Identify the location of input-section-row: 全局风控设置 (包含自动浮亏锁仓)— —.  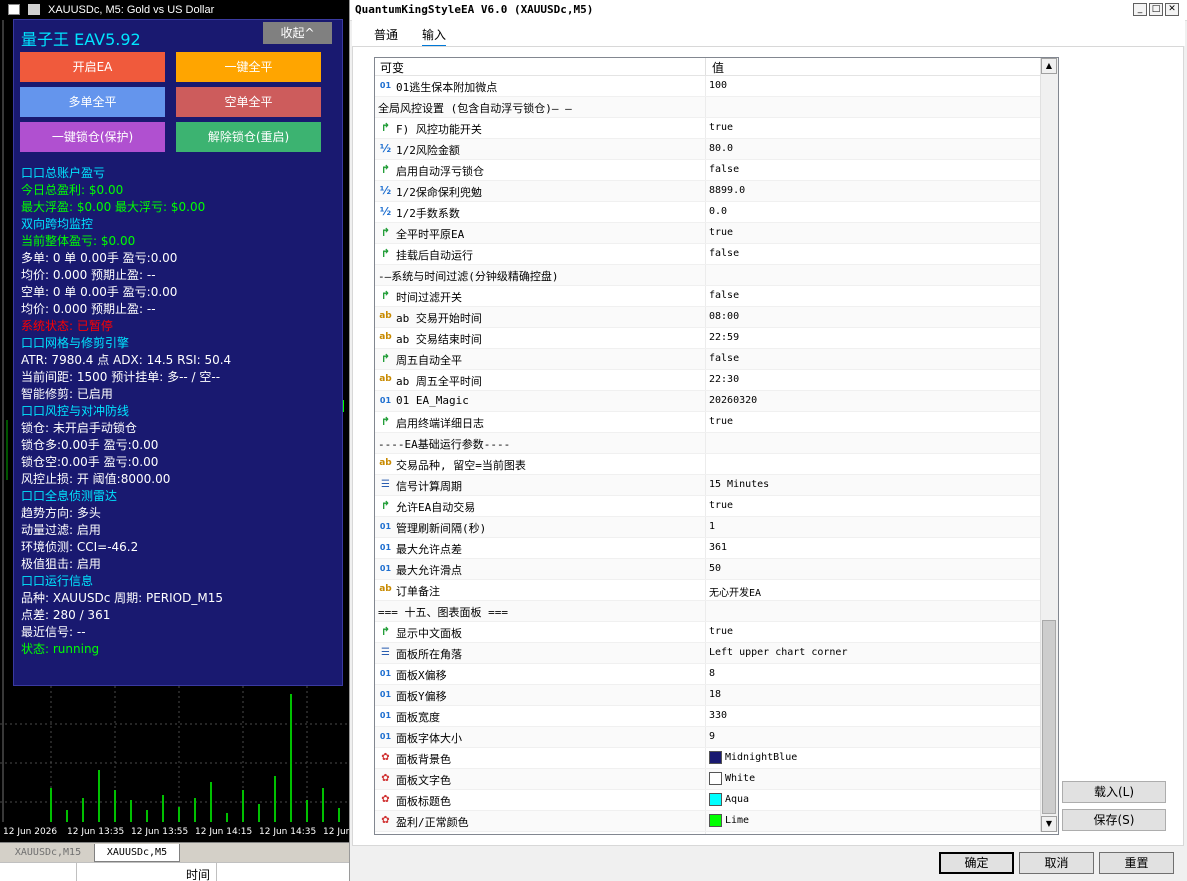
(707, 107).